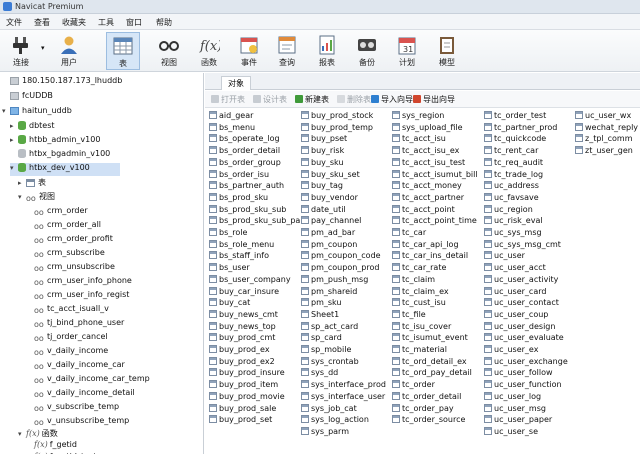 The width and height of the screenshot is (640, 454). Describe the element at coordinates (425, 245) in the screenshot. I see `table-item: tc_car_api_log` at that location.